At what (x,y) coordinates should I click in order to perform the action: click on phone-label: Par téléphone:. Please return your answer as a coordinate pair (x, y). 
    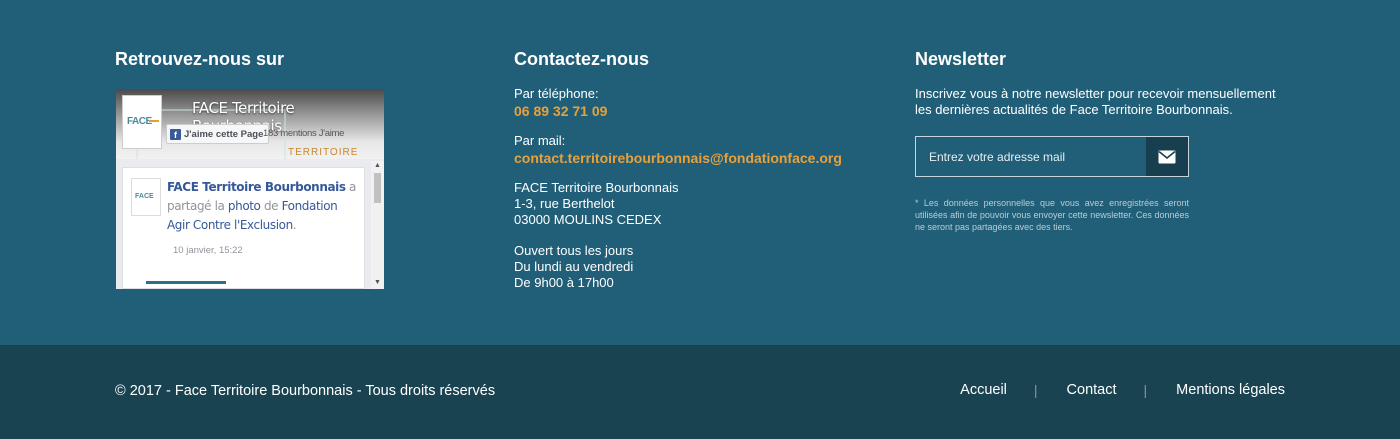
    Looking at the image, I should click on (556, 93).